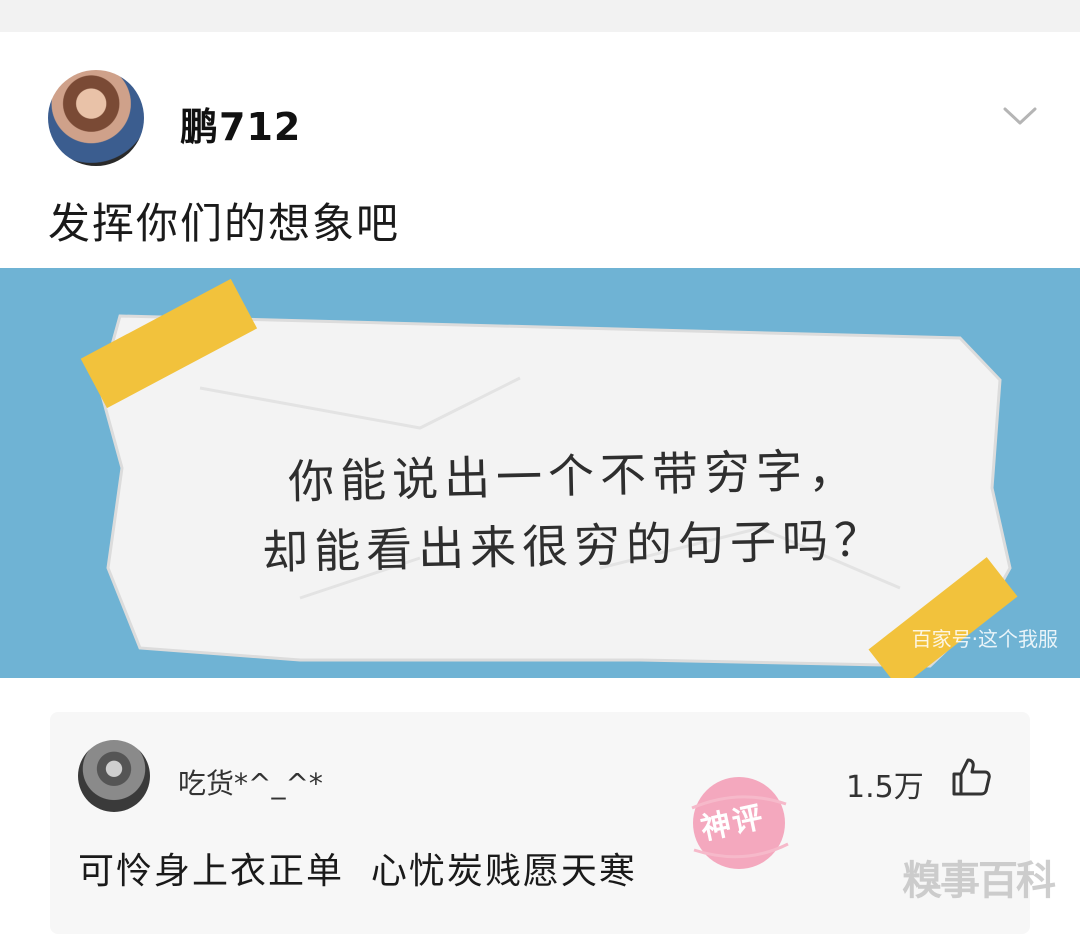  I want to click on comment-avatar, so click(114, 776).